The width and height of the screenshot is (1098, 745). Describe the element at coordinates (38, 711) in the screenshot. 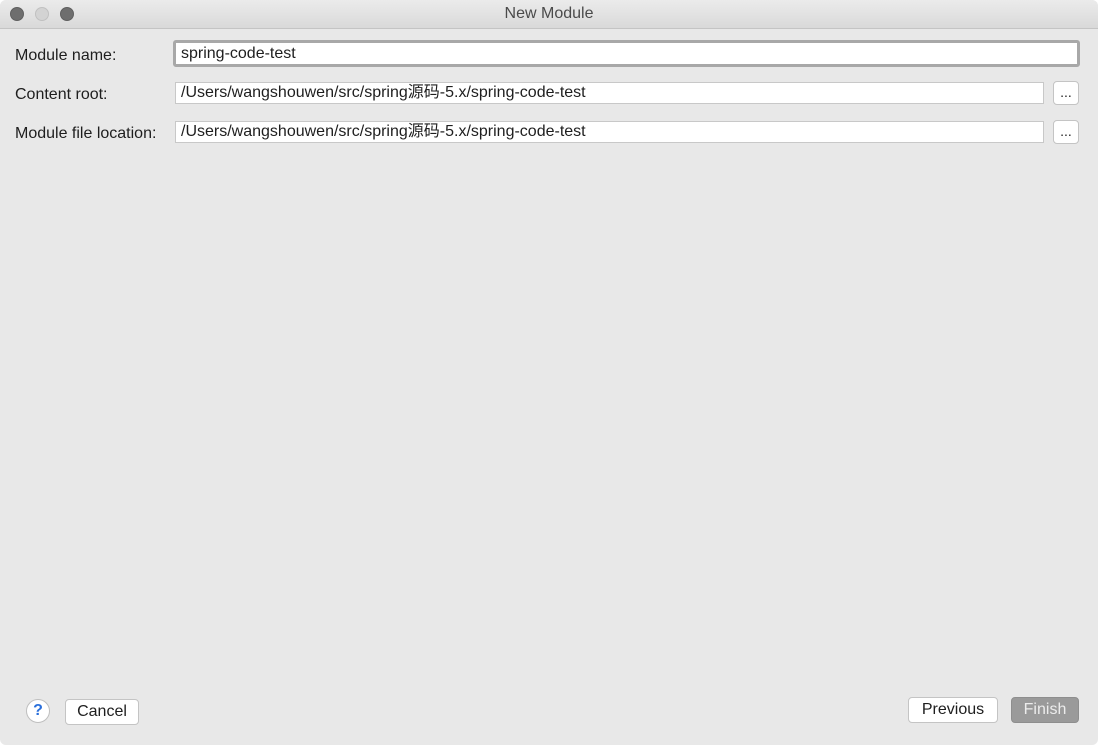

I see `help-icon: ?` at that location.